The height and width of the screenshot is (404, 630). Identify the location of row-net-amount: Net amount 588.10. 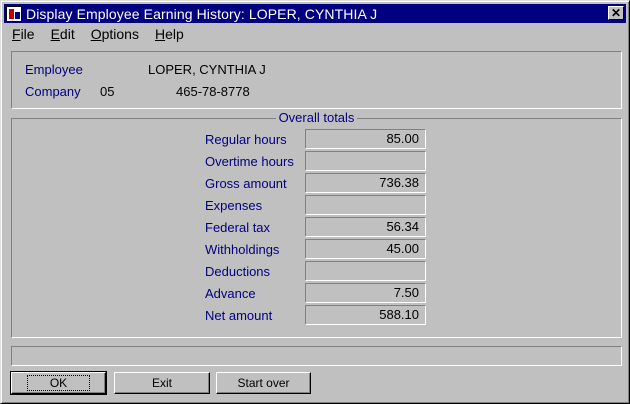
(315, 315).